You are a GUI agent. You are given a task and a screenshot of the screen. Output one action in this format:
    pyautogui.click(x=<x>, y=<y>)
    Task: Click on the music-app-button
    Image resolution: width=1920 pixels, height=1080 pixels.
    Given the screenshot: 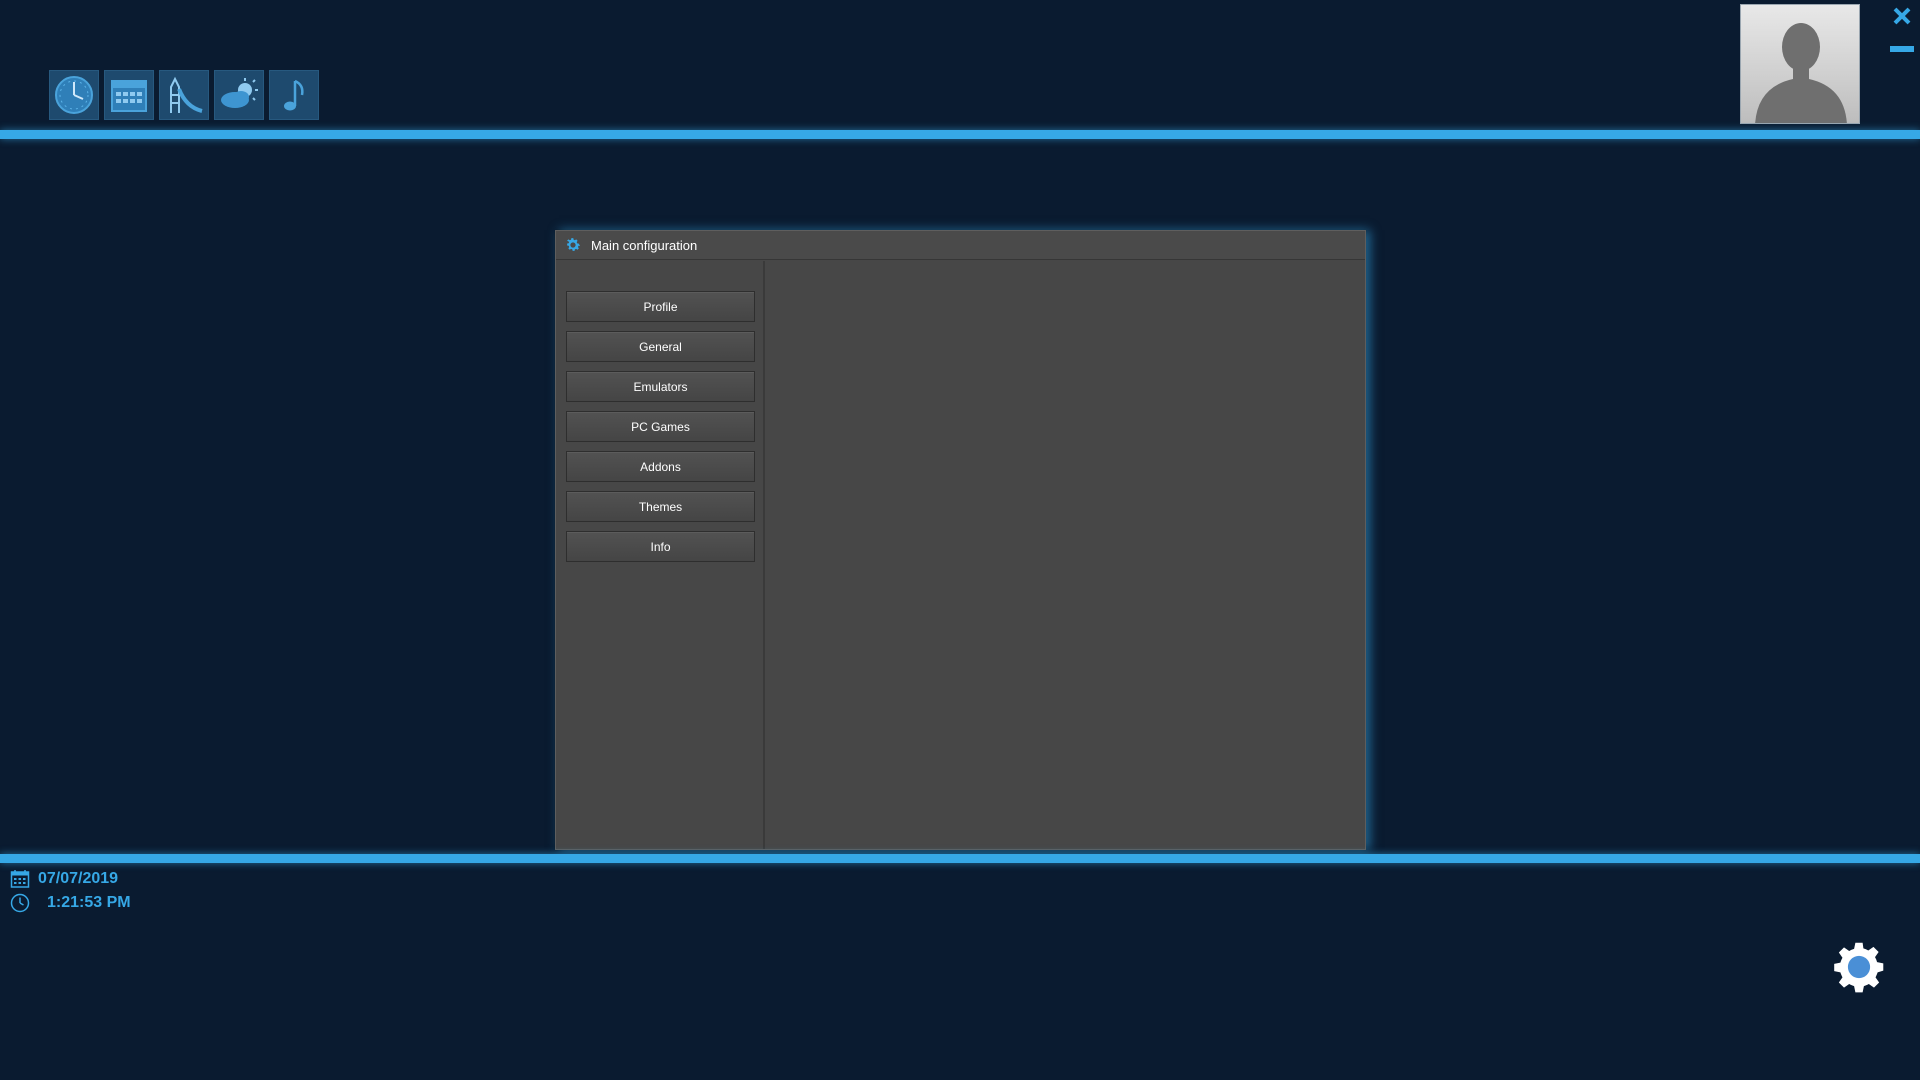 What is the action you would take?
    pyautogui.click(x=294, y=95)
    